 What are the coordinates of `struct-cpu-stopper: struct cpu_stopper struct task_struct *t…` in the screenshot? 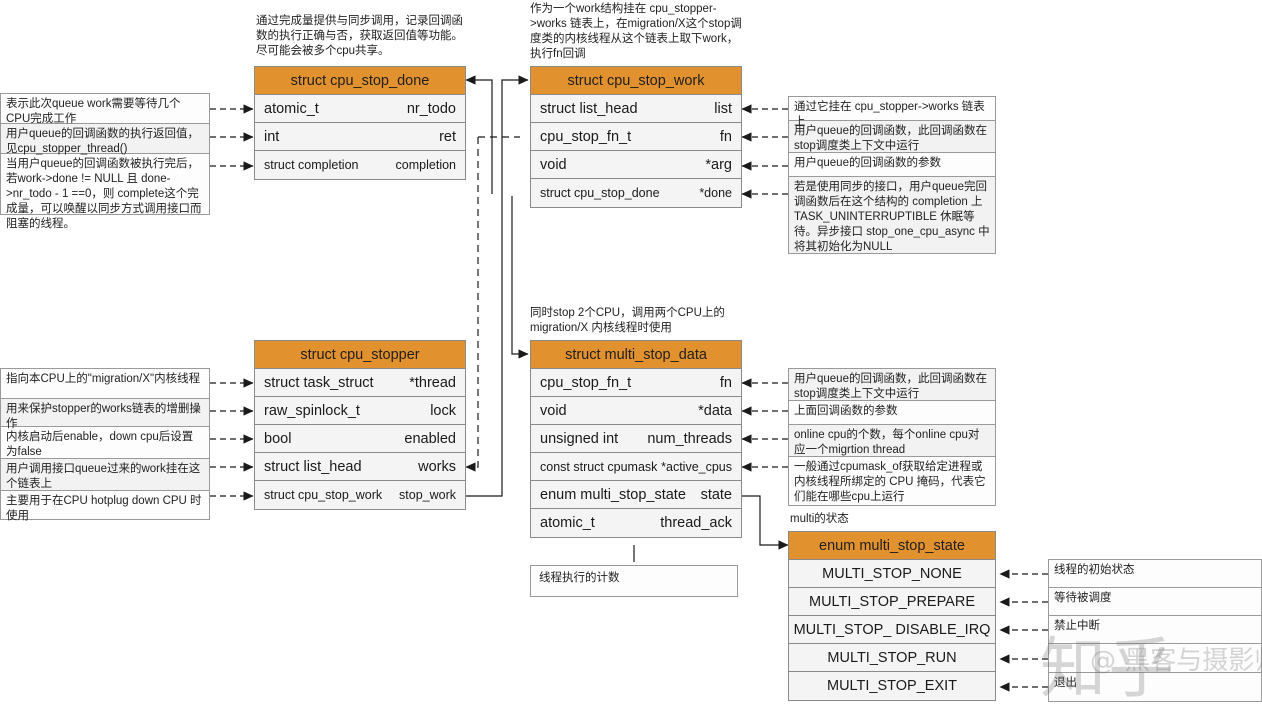 It's located at (360, 425).